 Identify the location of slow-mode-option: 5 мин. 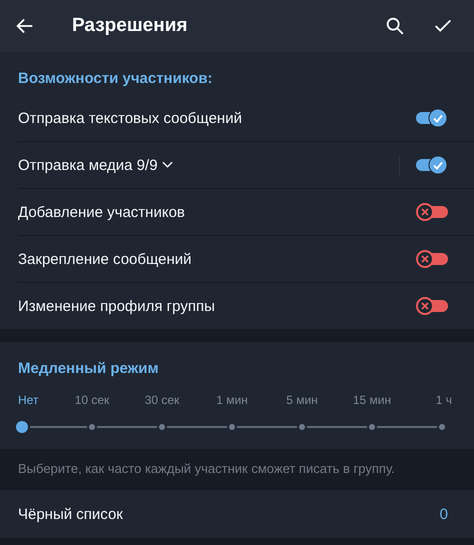
(302, 400).